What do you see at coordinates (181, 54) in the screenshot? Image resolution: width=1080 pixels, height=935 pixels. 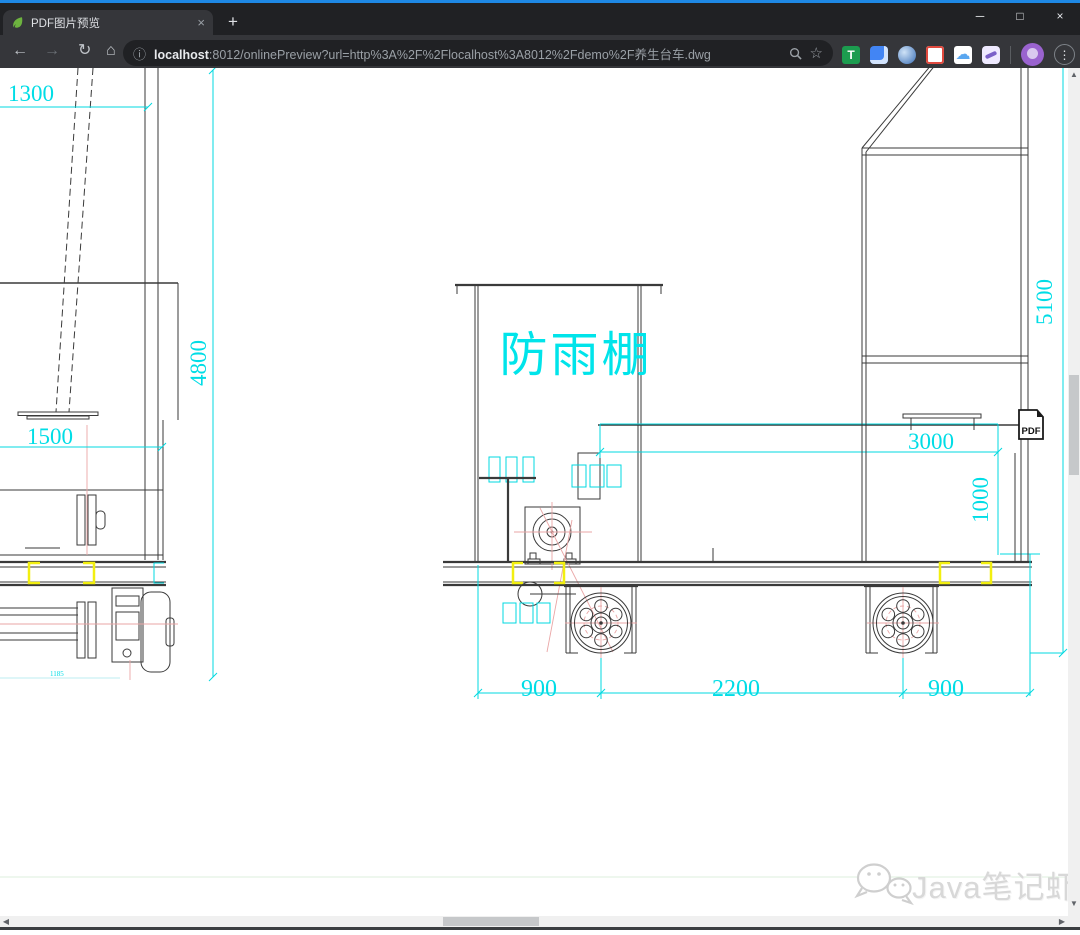 I see `url-host: localhost` at bounding box center [181, 54].